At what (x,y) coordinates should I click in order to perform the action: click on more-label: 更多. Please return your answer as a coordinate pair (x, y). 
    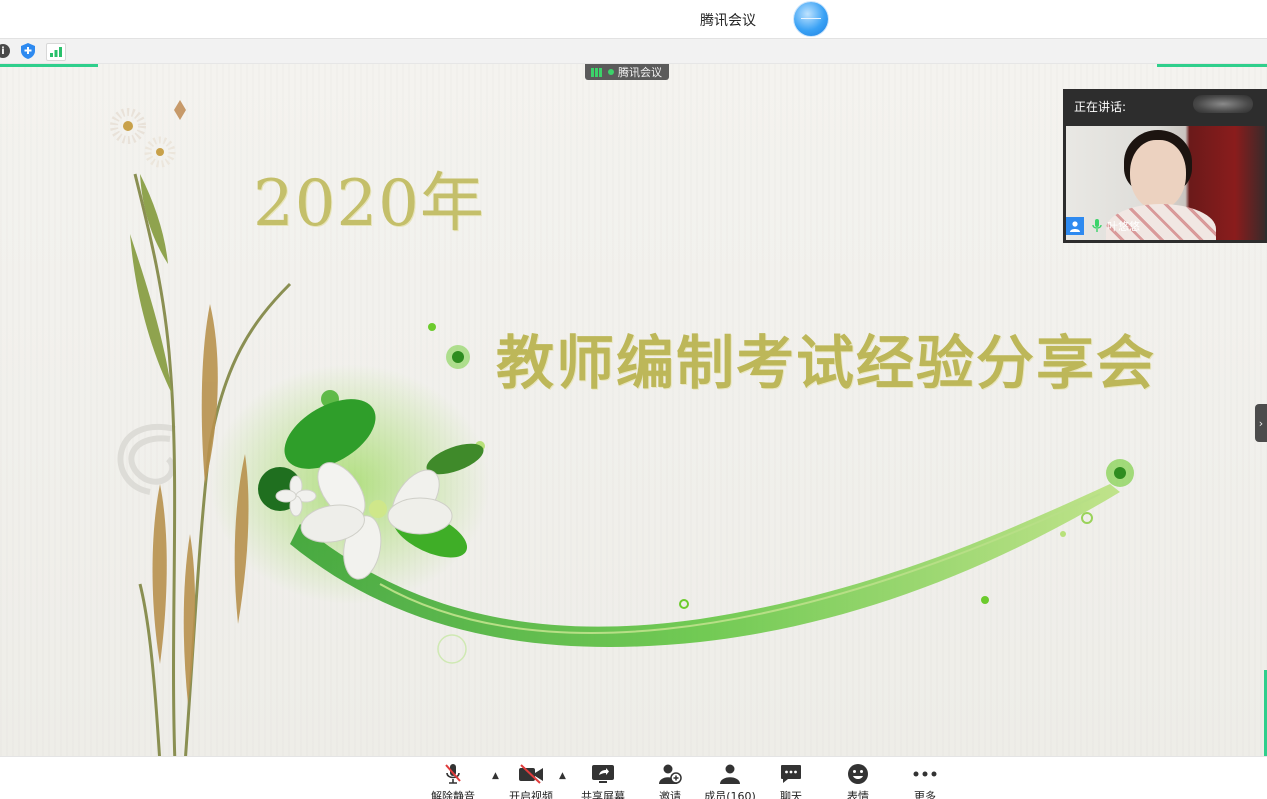
    Looking at the image, I should click on (925, 794).